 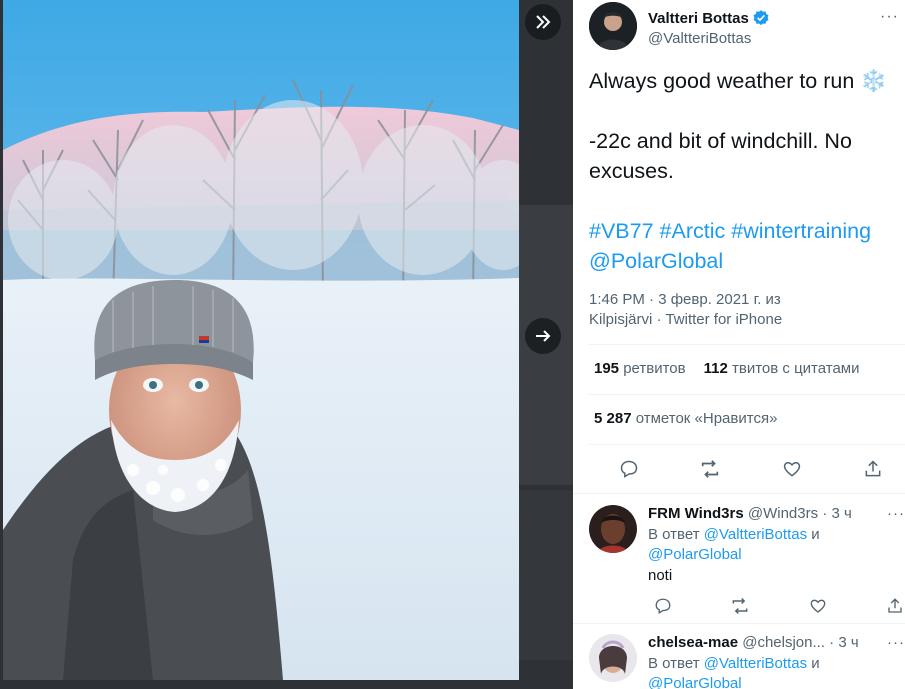 What do you see at coordinates (783, 513) in the screenshot?
I see `reply-author-handle: @Wind3rs` at bounding box center [783, 513].